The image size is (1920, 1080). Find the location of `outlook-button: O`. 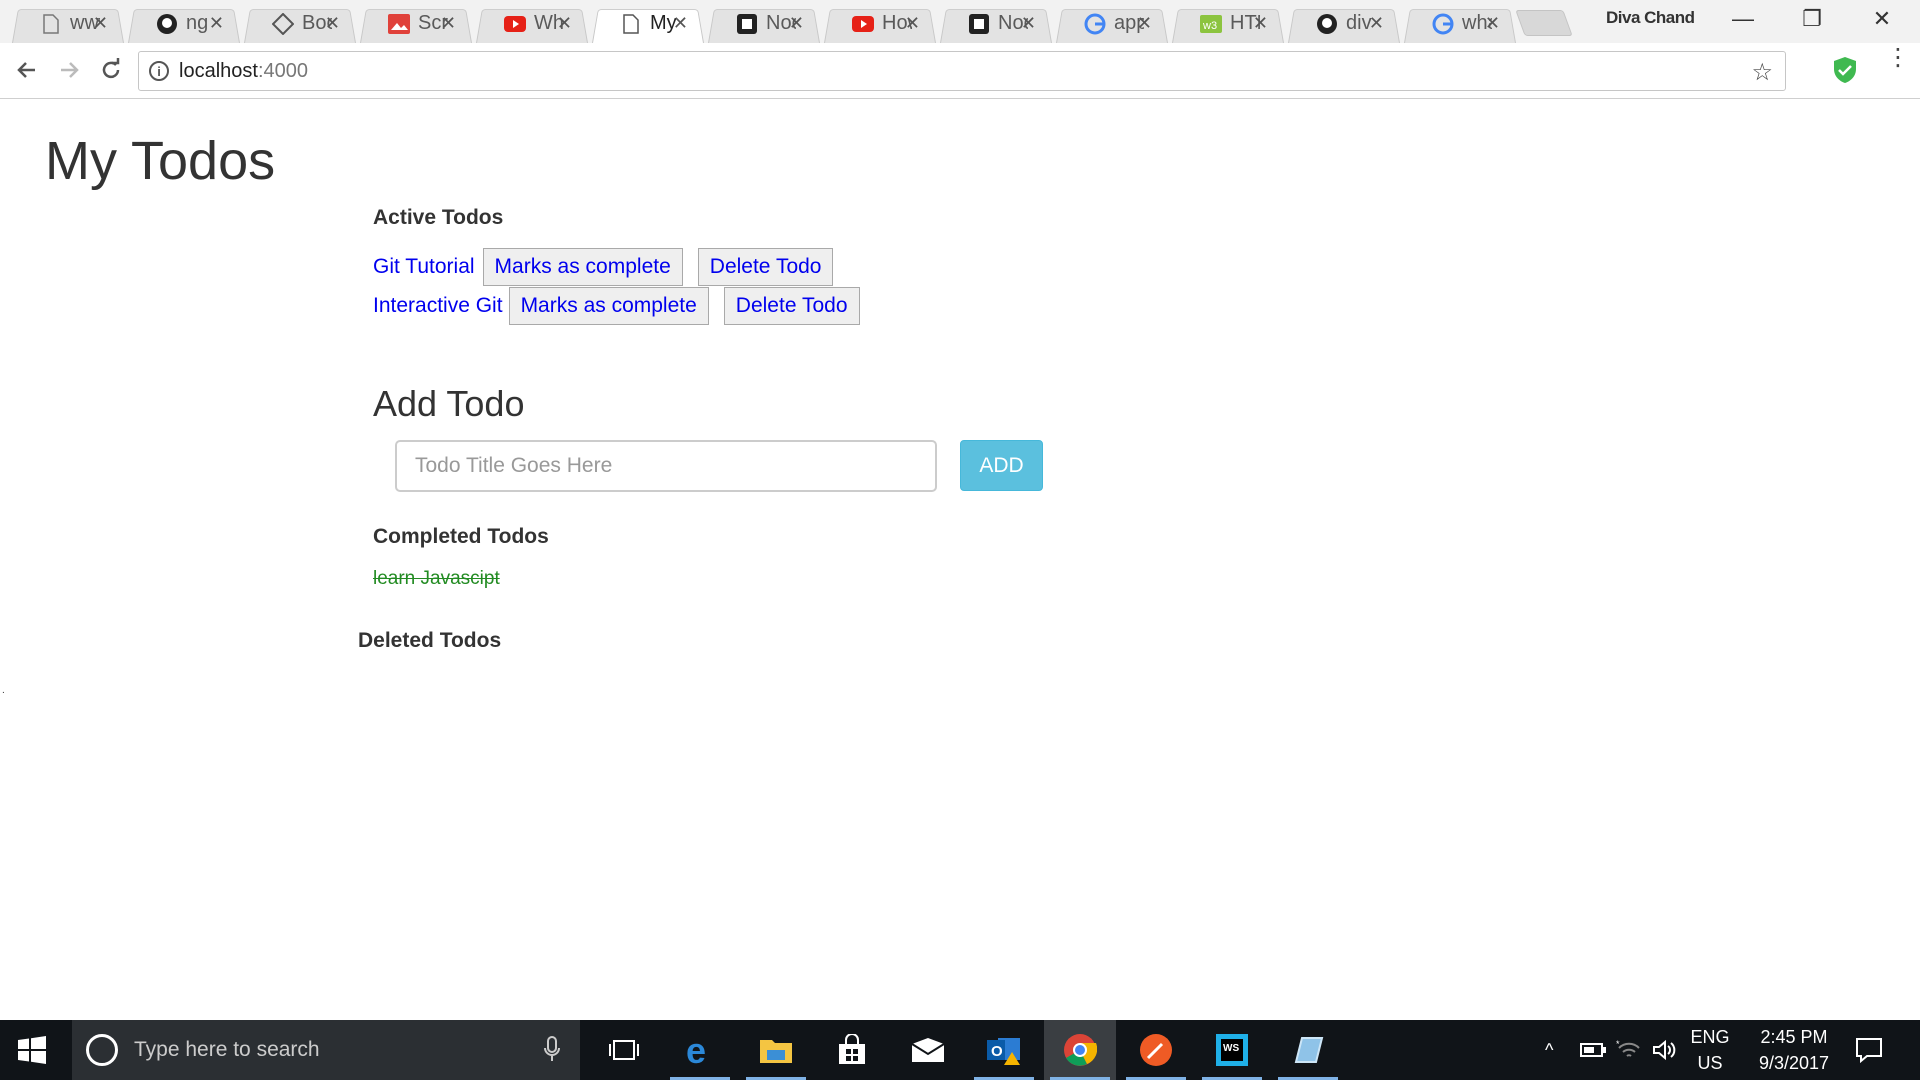

outlook-button: O is located at coordinates (1004, 1050).